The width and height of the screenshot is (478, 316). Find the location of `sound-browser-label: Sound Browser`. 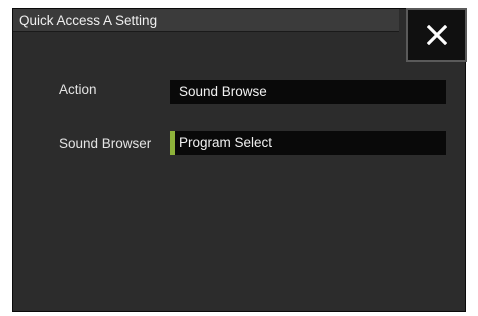

sound-browser-label: Sound Browser is located at coordinates (105, 143).